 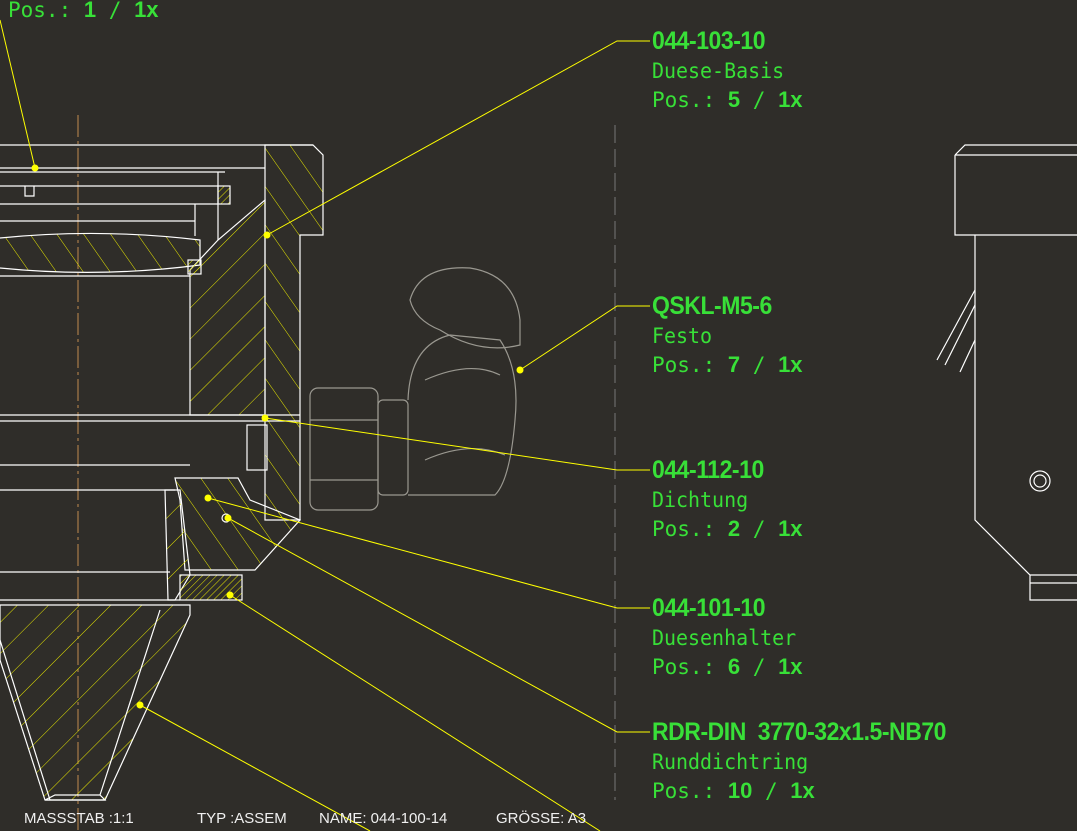 What do you see at coordinates (712, 306) in the screenshot?
I see `part-number: QSKL-M5-6` at bounding box center [712, 306].